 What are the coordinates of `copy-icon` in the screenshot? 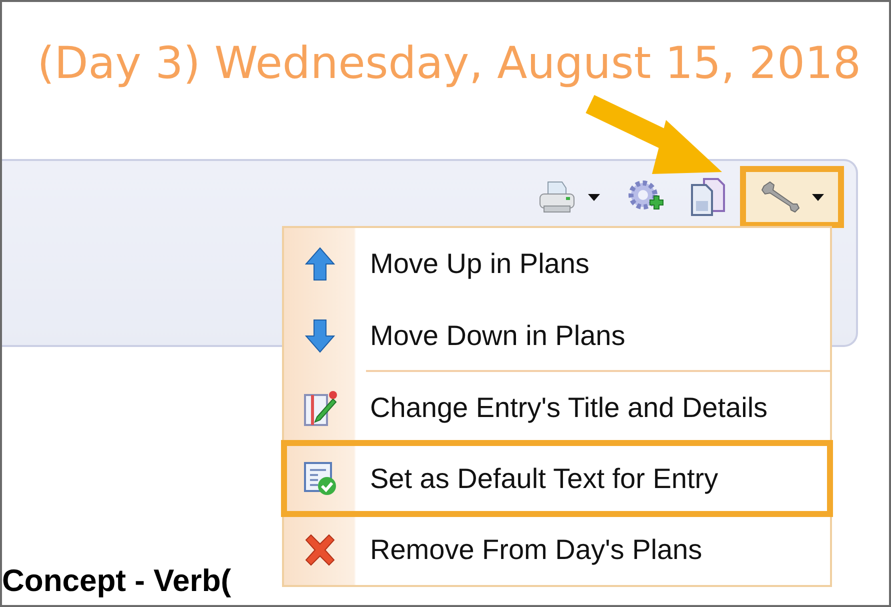 It's located at (708, 197).